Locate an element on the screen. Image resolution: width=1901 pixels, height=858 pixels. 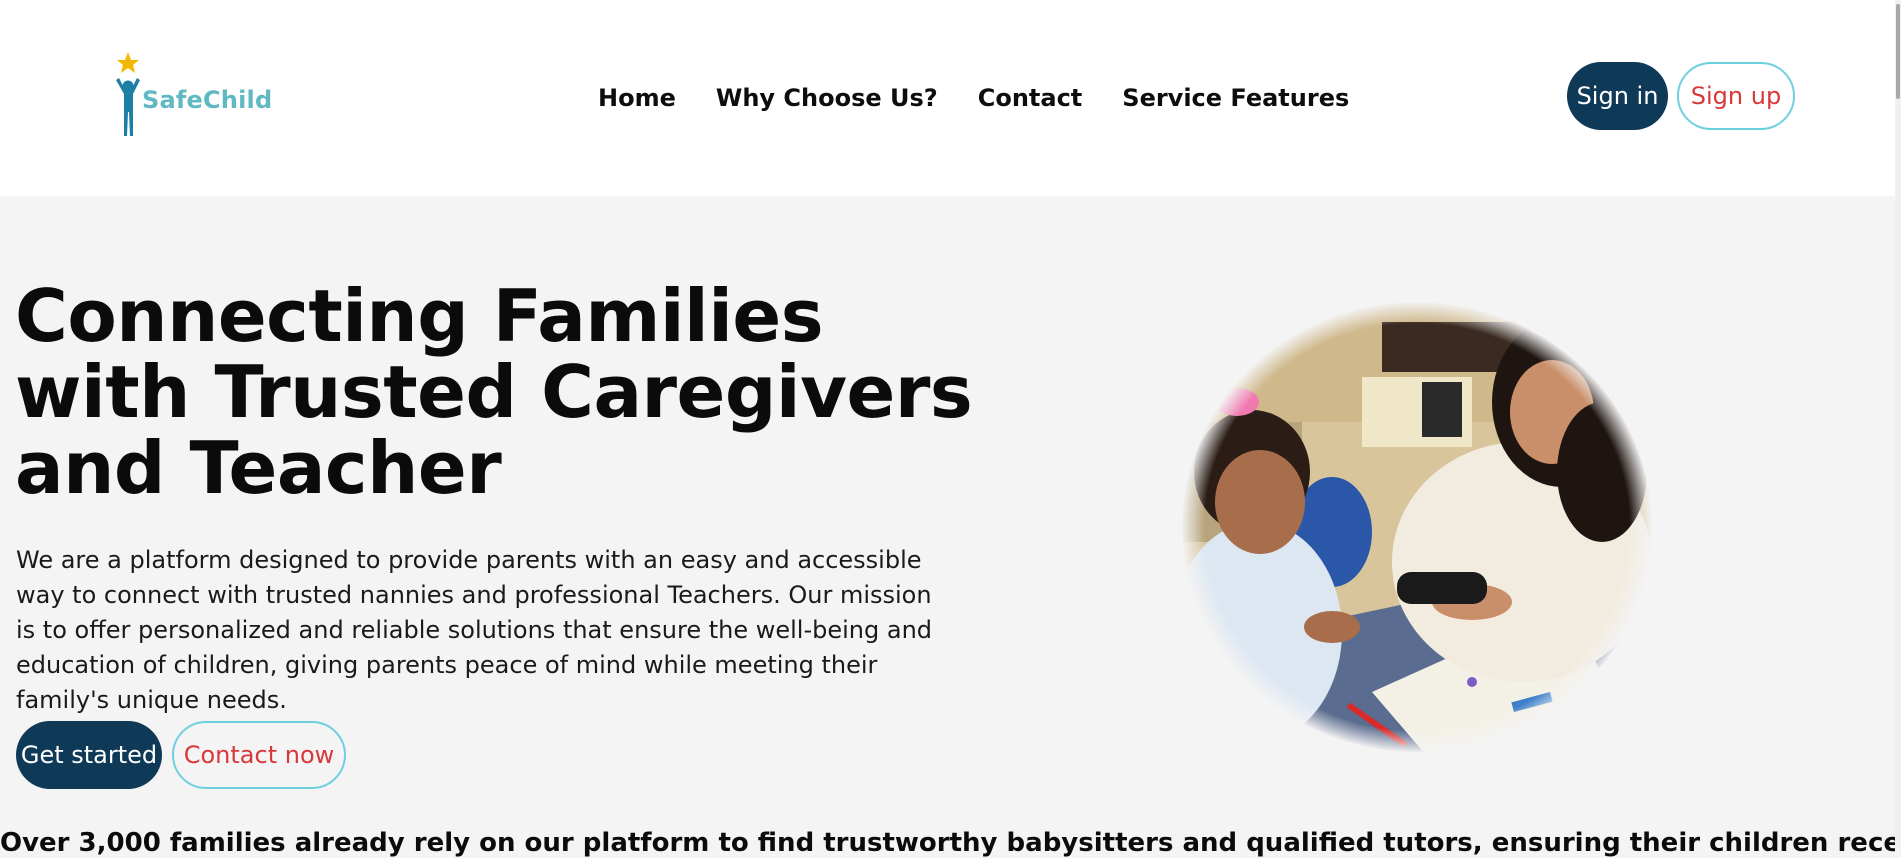
logo: SafeChild is located at coordinates (192, 95).